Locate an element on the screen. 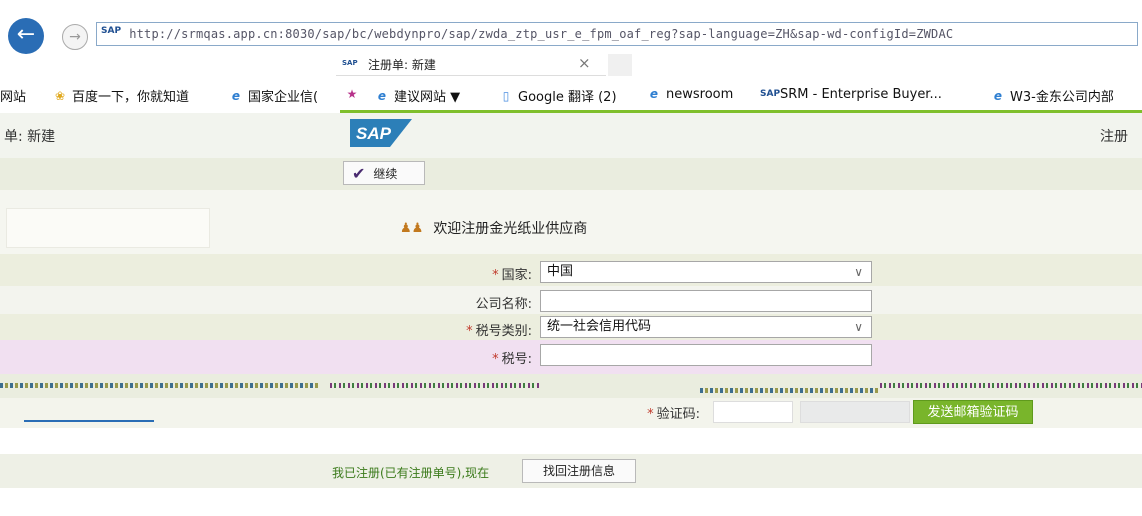 Image resolution: width=1142 pixels, height=516 pixels. paw-icon: ❀ is located at coordinates (60, 95).